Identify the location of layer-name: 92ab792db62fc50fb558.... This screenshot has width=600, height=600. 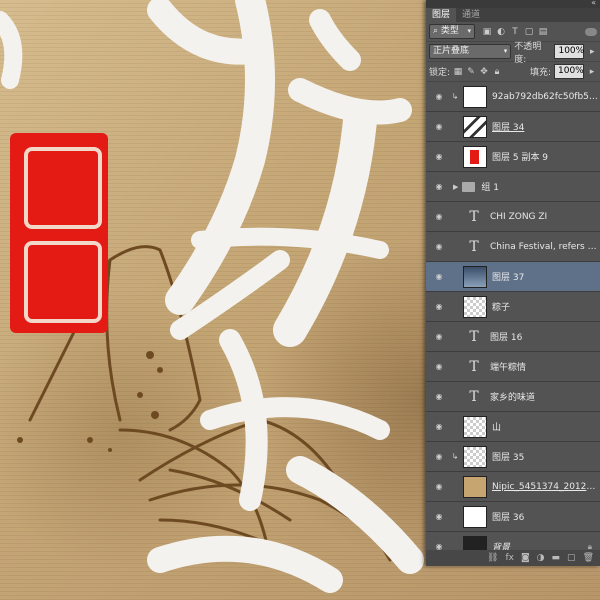
(546, 96).